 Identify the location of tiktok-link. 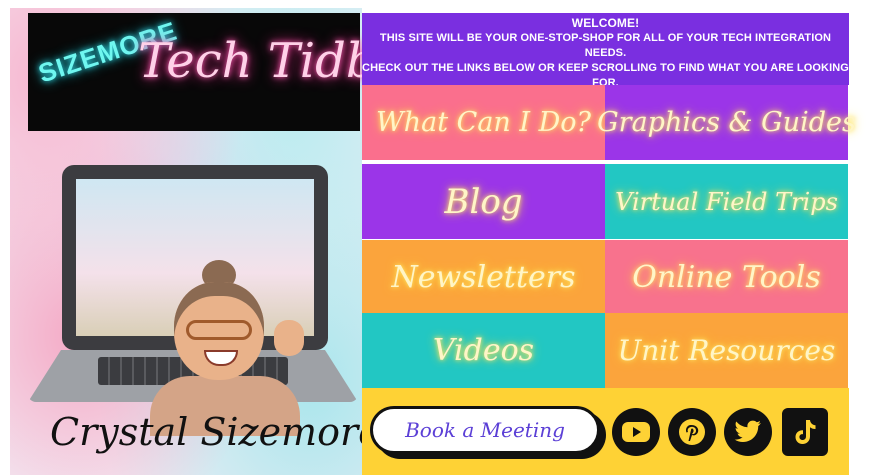
(805, 432).